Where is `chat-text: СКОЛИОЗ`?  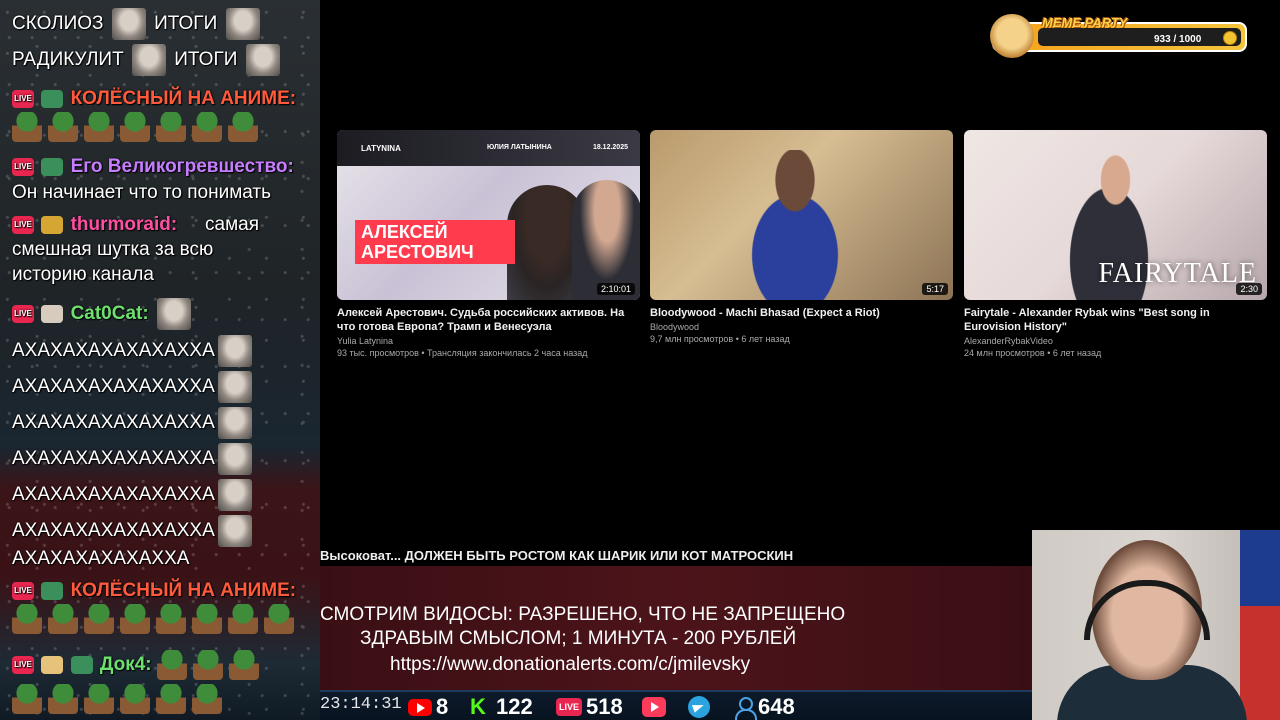 chat-text: СКОЛИОЗ is located at coordinates (58, 24).